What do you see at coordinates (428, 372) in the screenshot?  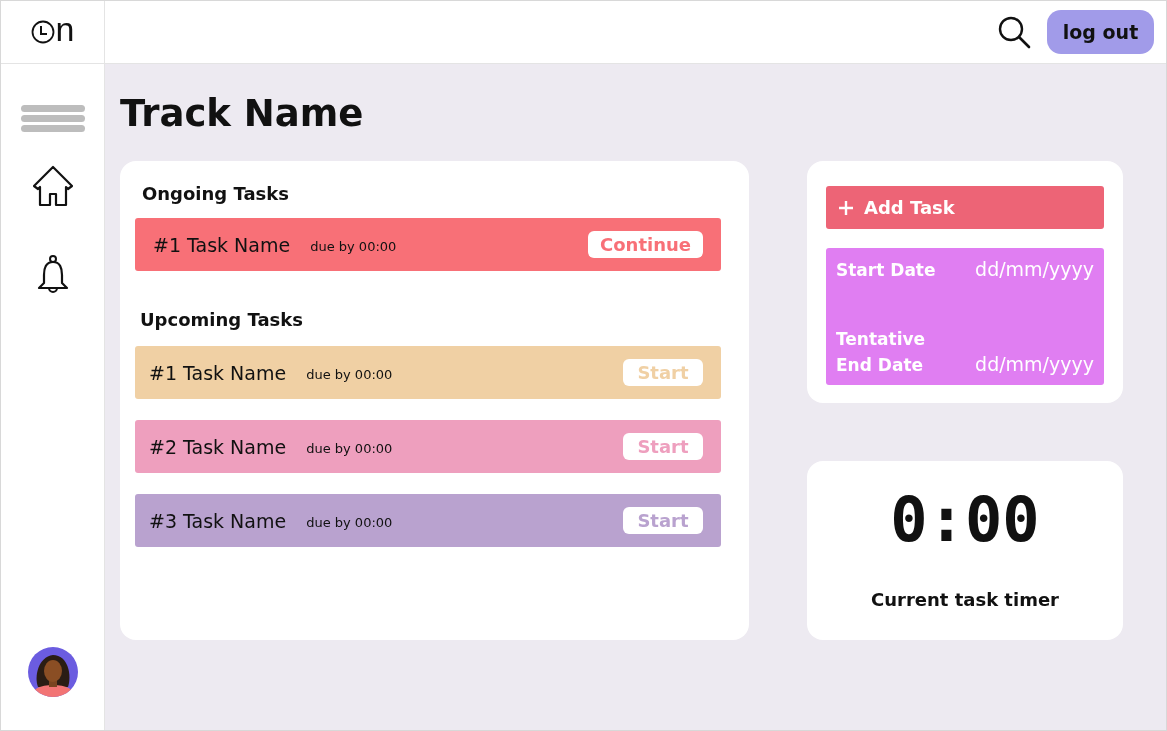 I see `task-row: #1 Task Name due by 00:00 Start` at bounding box center [428, 372].